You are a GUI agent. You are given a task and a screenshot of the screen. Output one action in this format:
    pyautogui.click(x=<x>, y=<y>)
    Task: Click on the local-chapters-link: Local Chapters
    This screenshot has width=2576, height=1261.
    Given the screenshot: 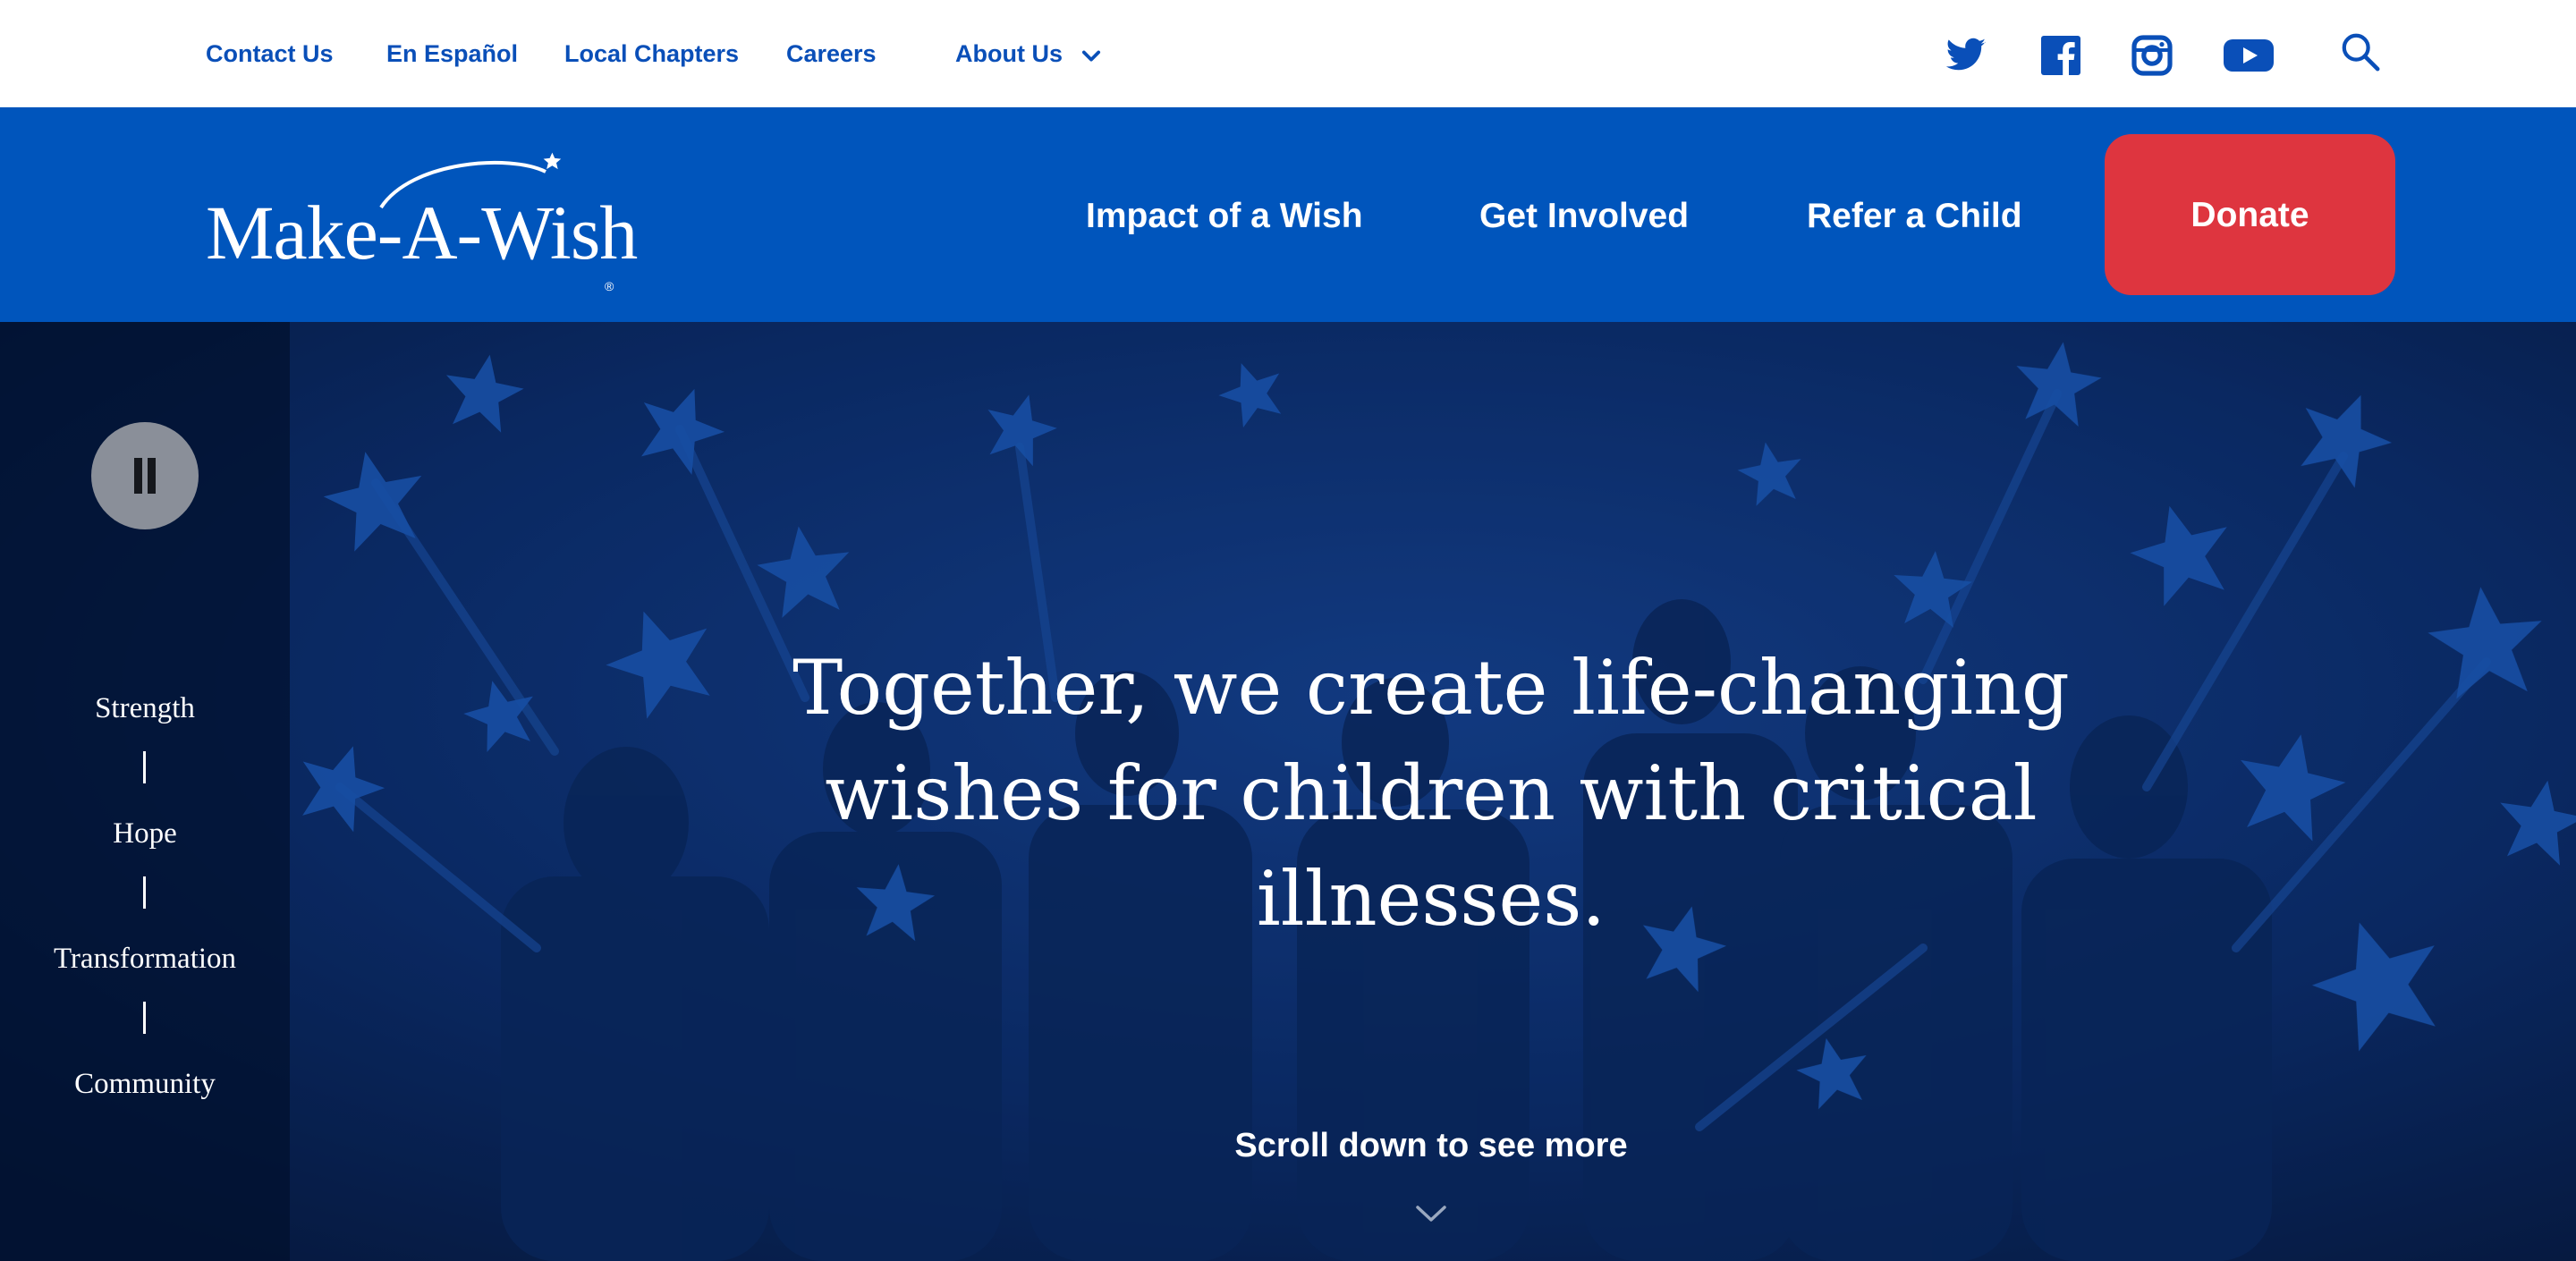 What is the action you would take?
    pyautogui.click(x=651, y=54)
    